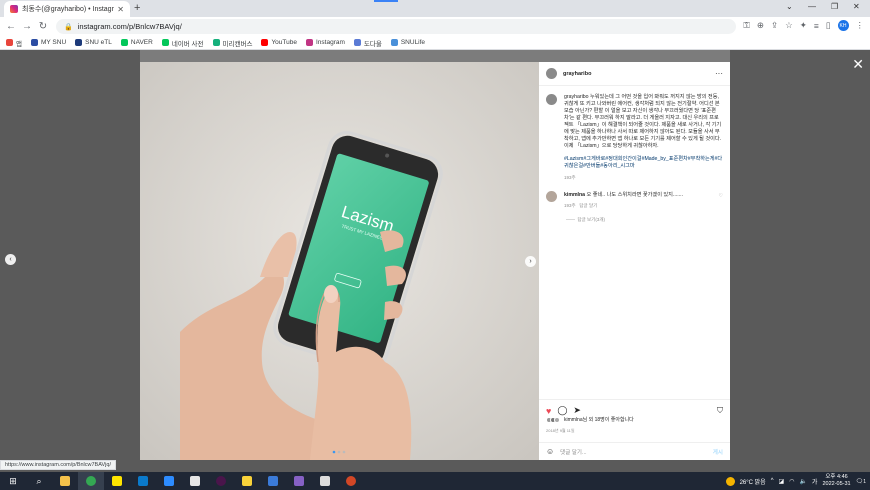 The image size is (870, 490). What do you see at coordinates (730, 481) in the screenshot?
I see `weather-sun-icon` at bounding box center [730, 481].